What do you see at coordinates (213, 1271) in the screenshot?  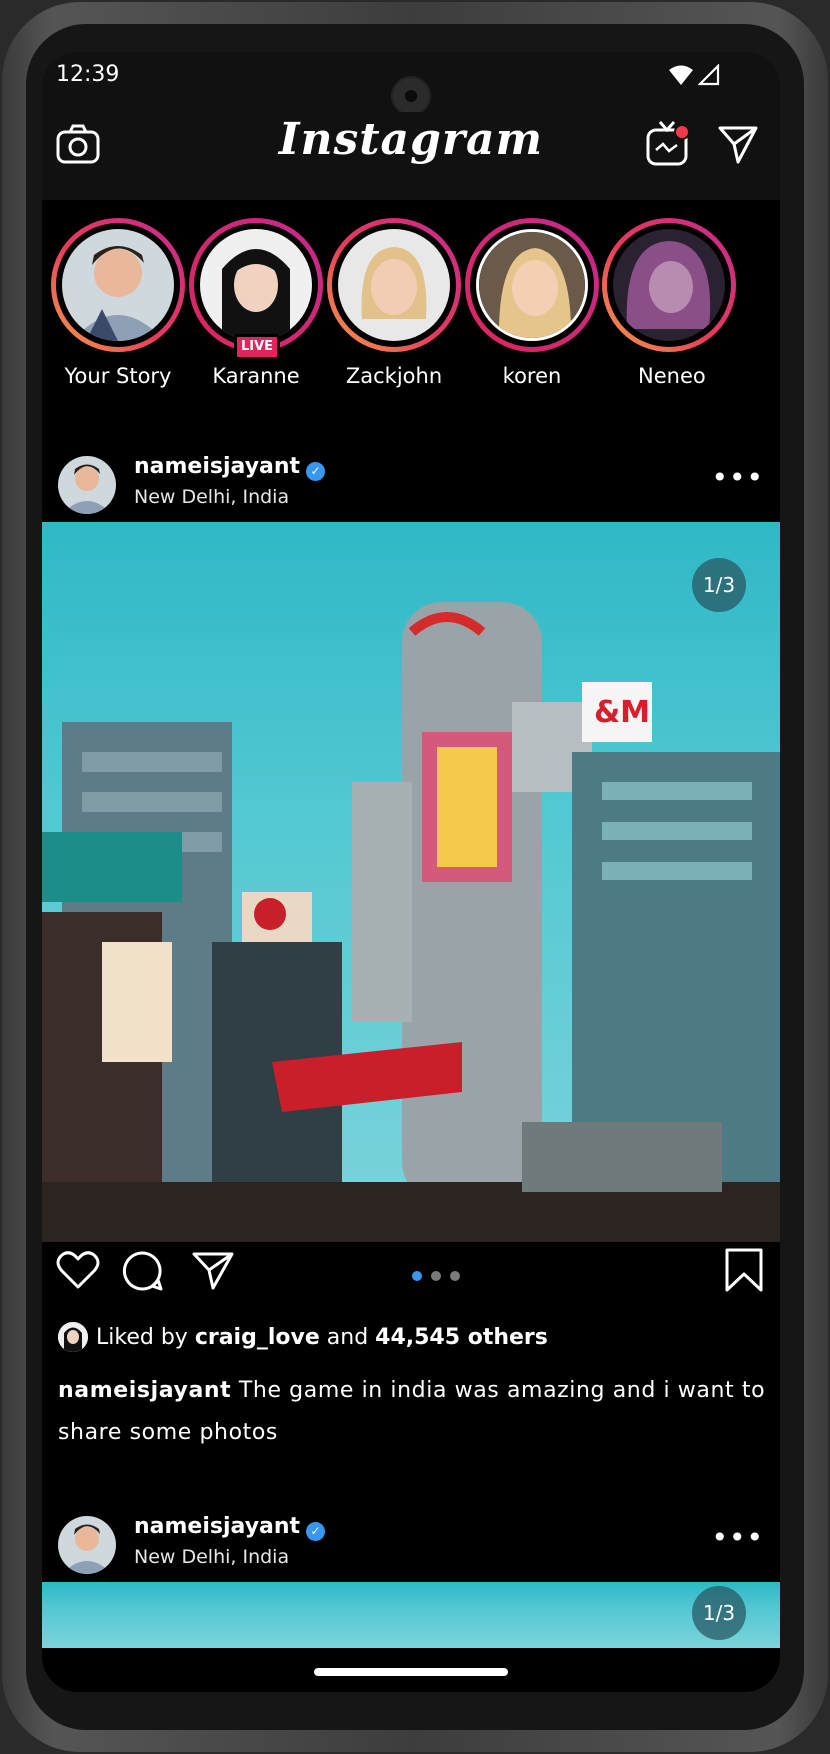 I see `share-icon` at bounding box center [213, 1271].